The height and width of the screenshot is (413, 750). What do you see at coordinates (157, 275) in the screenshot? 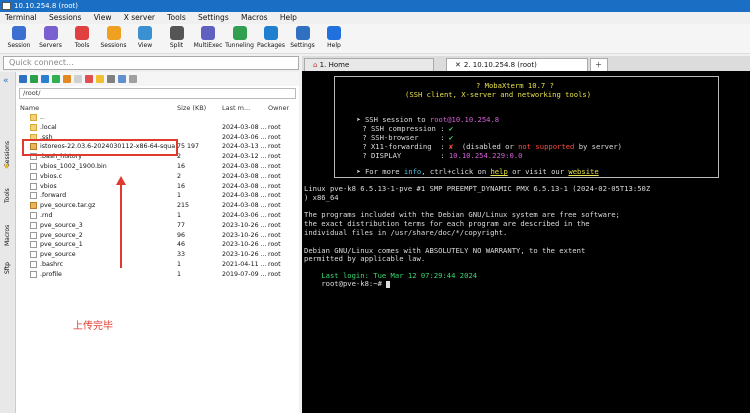
I see `file-row: .profile 1 2019-07-09 ... root` at bounding box center [157, 275].